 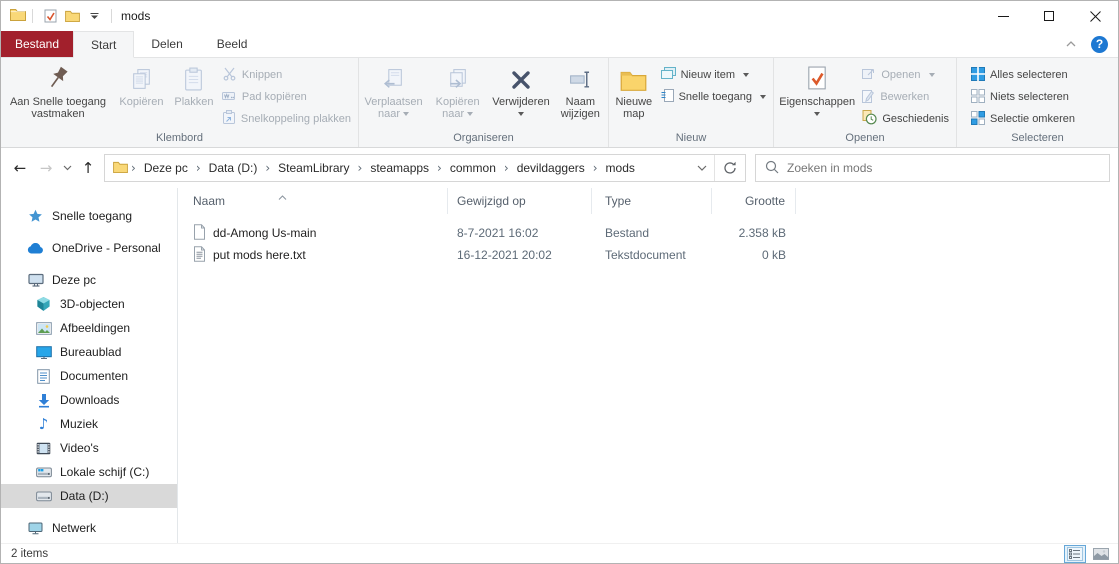 What do you see at coordinates (1101, 554) in the screenshot?
I see `thumbnails-view-button` at bounding box center [1101, 554].